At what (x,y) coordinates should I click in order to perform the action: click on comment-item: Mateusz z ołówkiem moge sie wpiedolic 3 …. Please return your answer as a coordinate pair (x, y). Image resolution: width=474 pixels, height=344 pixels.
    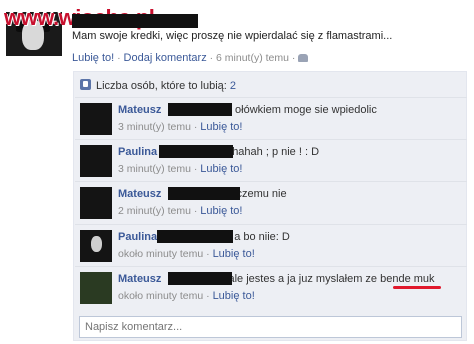
    Looking at the image, I should click on (271, 118).